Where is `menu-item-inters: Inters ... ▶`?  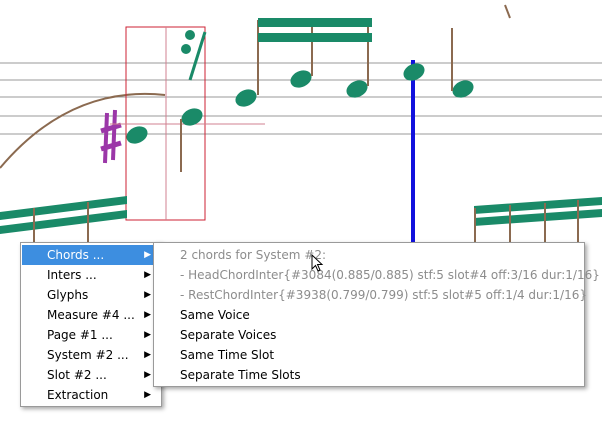
menu-item-inters: Inters ... ▶ is located at coordinates (91, 275).